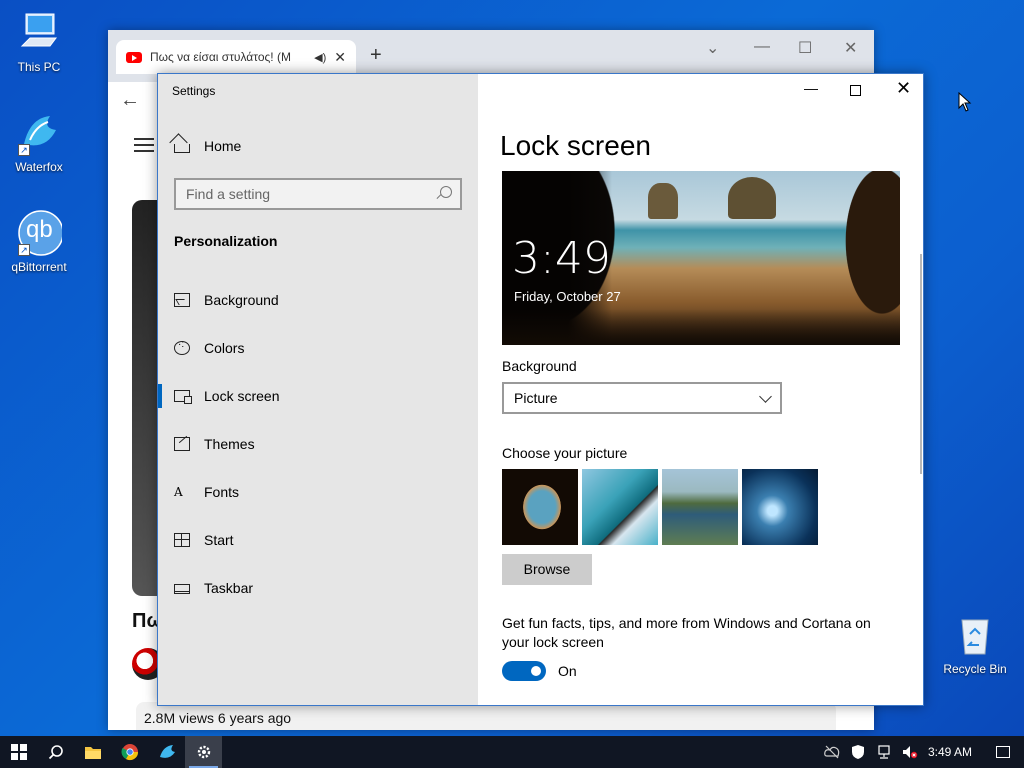 The image size is (1024, 768). What do you see at coordinates (924, 752) in the screenshot?
I see `system-tray: 3:49 AM` at bounding box center [924, 752].